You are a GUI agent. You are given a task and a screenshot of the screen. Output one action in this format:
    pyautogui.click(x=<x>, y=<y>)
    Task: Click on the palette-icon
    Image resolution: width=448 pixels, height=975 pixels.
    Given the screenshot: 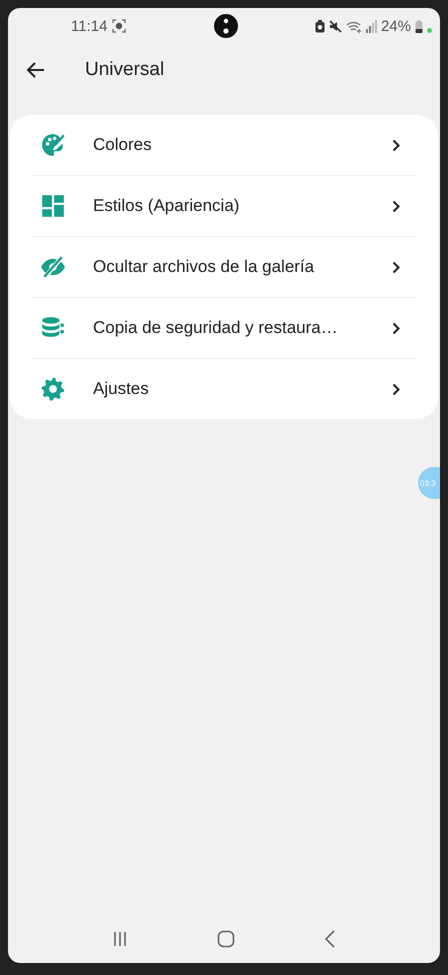 What is the action you would take?
    pyautogui.click(x=53, y=145)
    